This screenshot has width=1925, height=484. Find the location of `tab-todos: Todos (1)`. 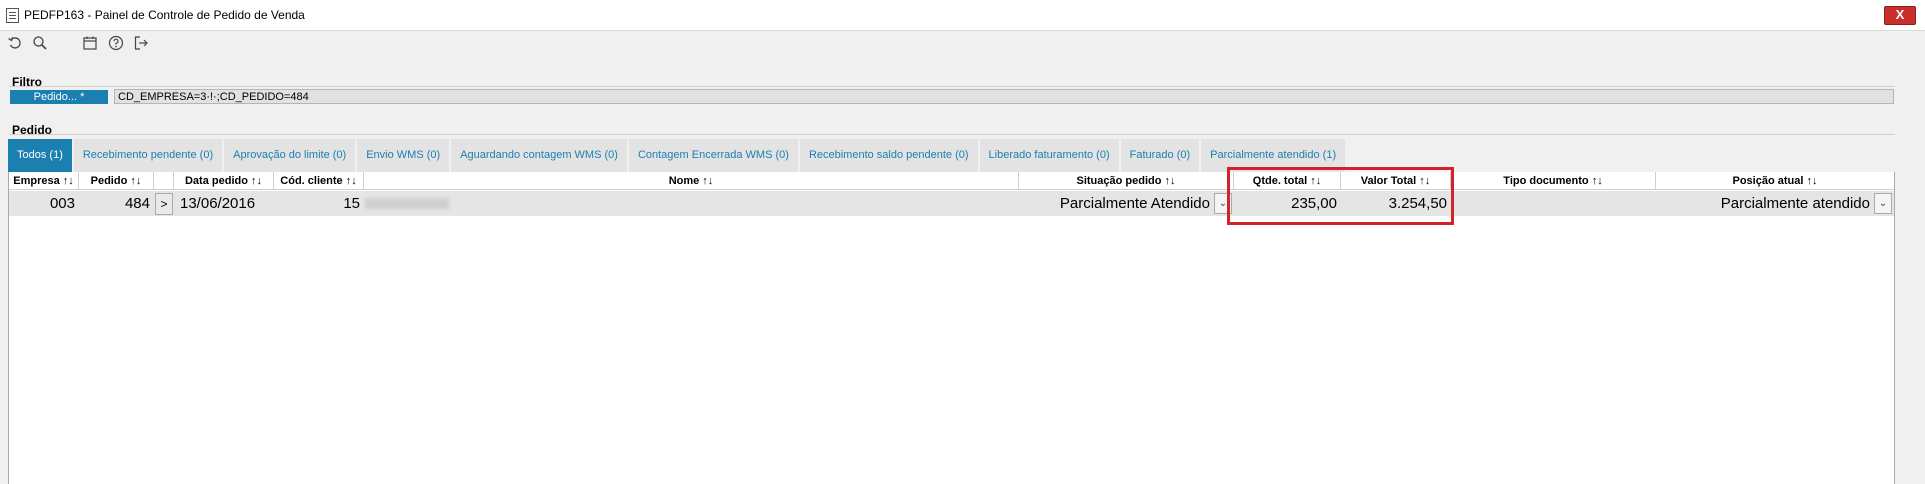

tab-todos: Todos (1) is located at coordinates (40, 155).